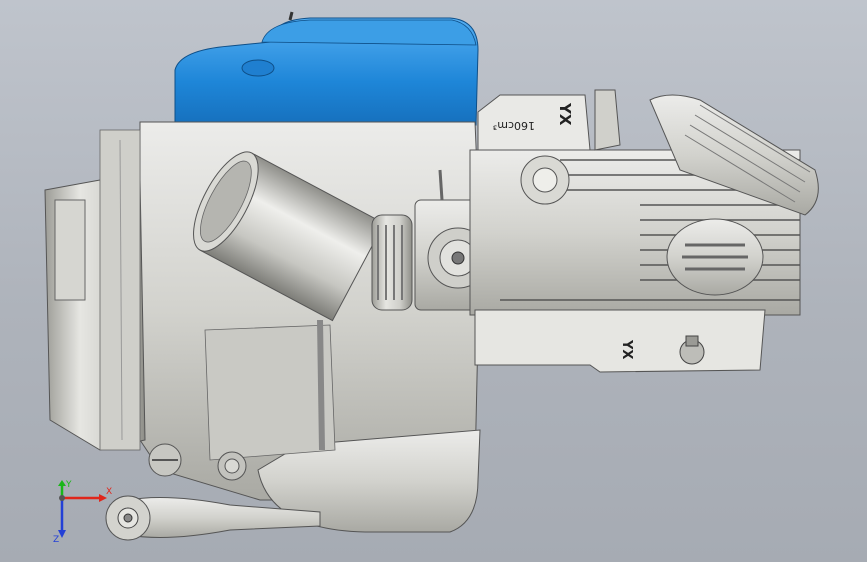  Describe the element at coordinates (565, 114) in the screenshot. I see `brand-logo-cylinder-head: YX` at that location.